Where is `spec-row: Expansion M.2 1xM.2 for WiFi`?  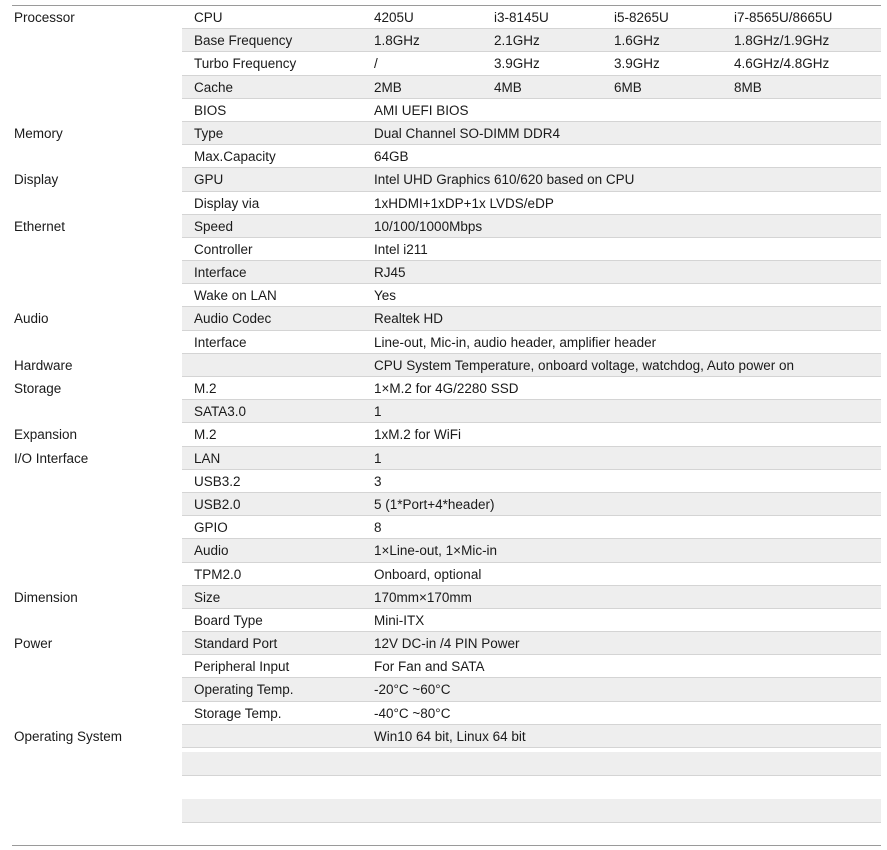
spec-row: Expansion M.2 1xM.2 for WiFi is located at coordinates (440, 435).